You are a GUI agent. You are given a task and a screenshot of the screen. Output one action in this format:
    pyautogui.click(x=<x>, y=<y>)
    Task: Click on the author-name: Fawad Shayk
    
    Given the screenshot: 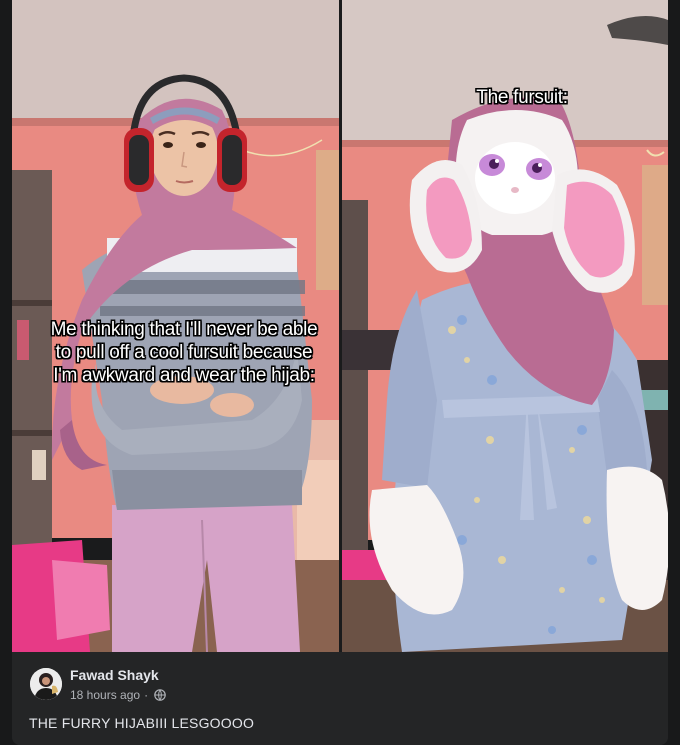 What is the action you would take?
    pyautogui.click(x=114, y=675)
    